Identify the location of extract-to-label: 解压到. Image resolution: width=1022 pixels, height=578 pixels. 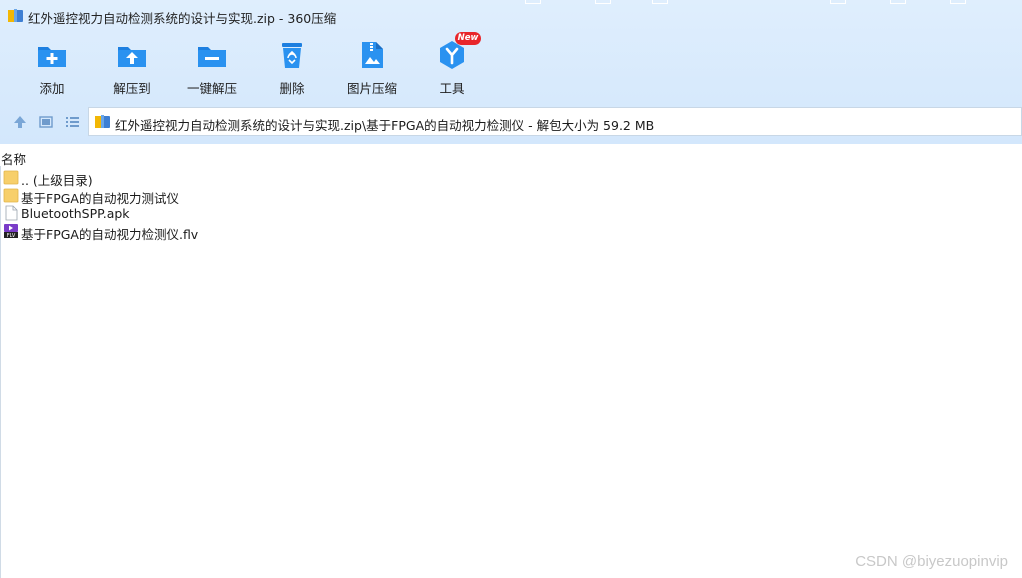
(132, 88).